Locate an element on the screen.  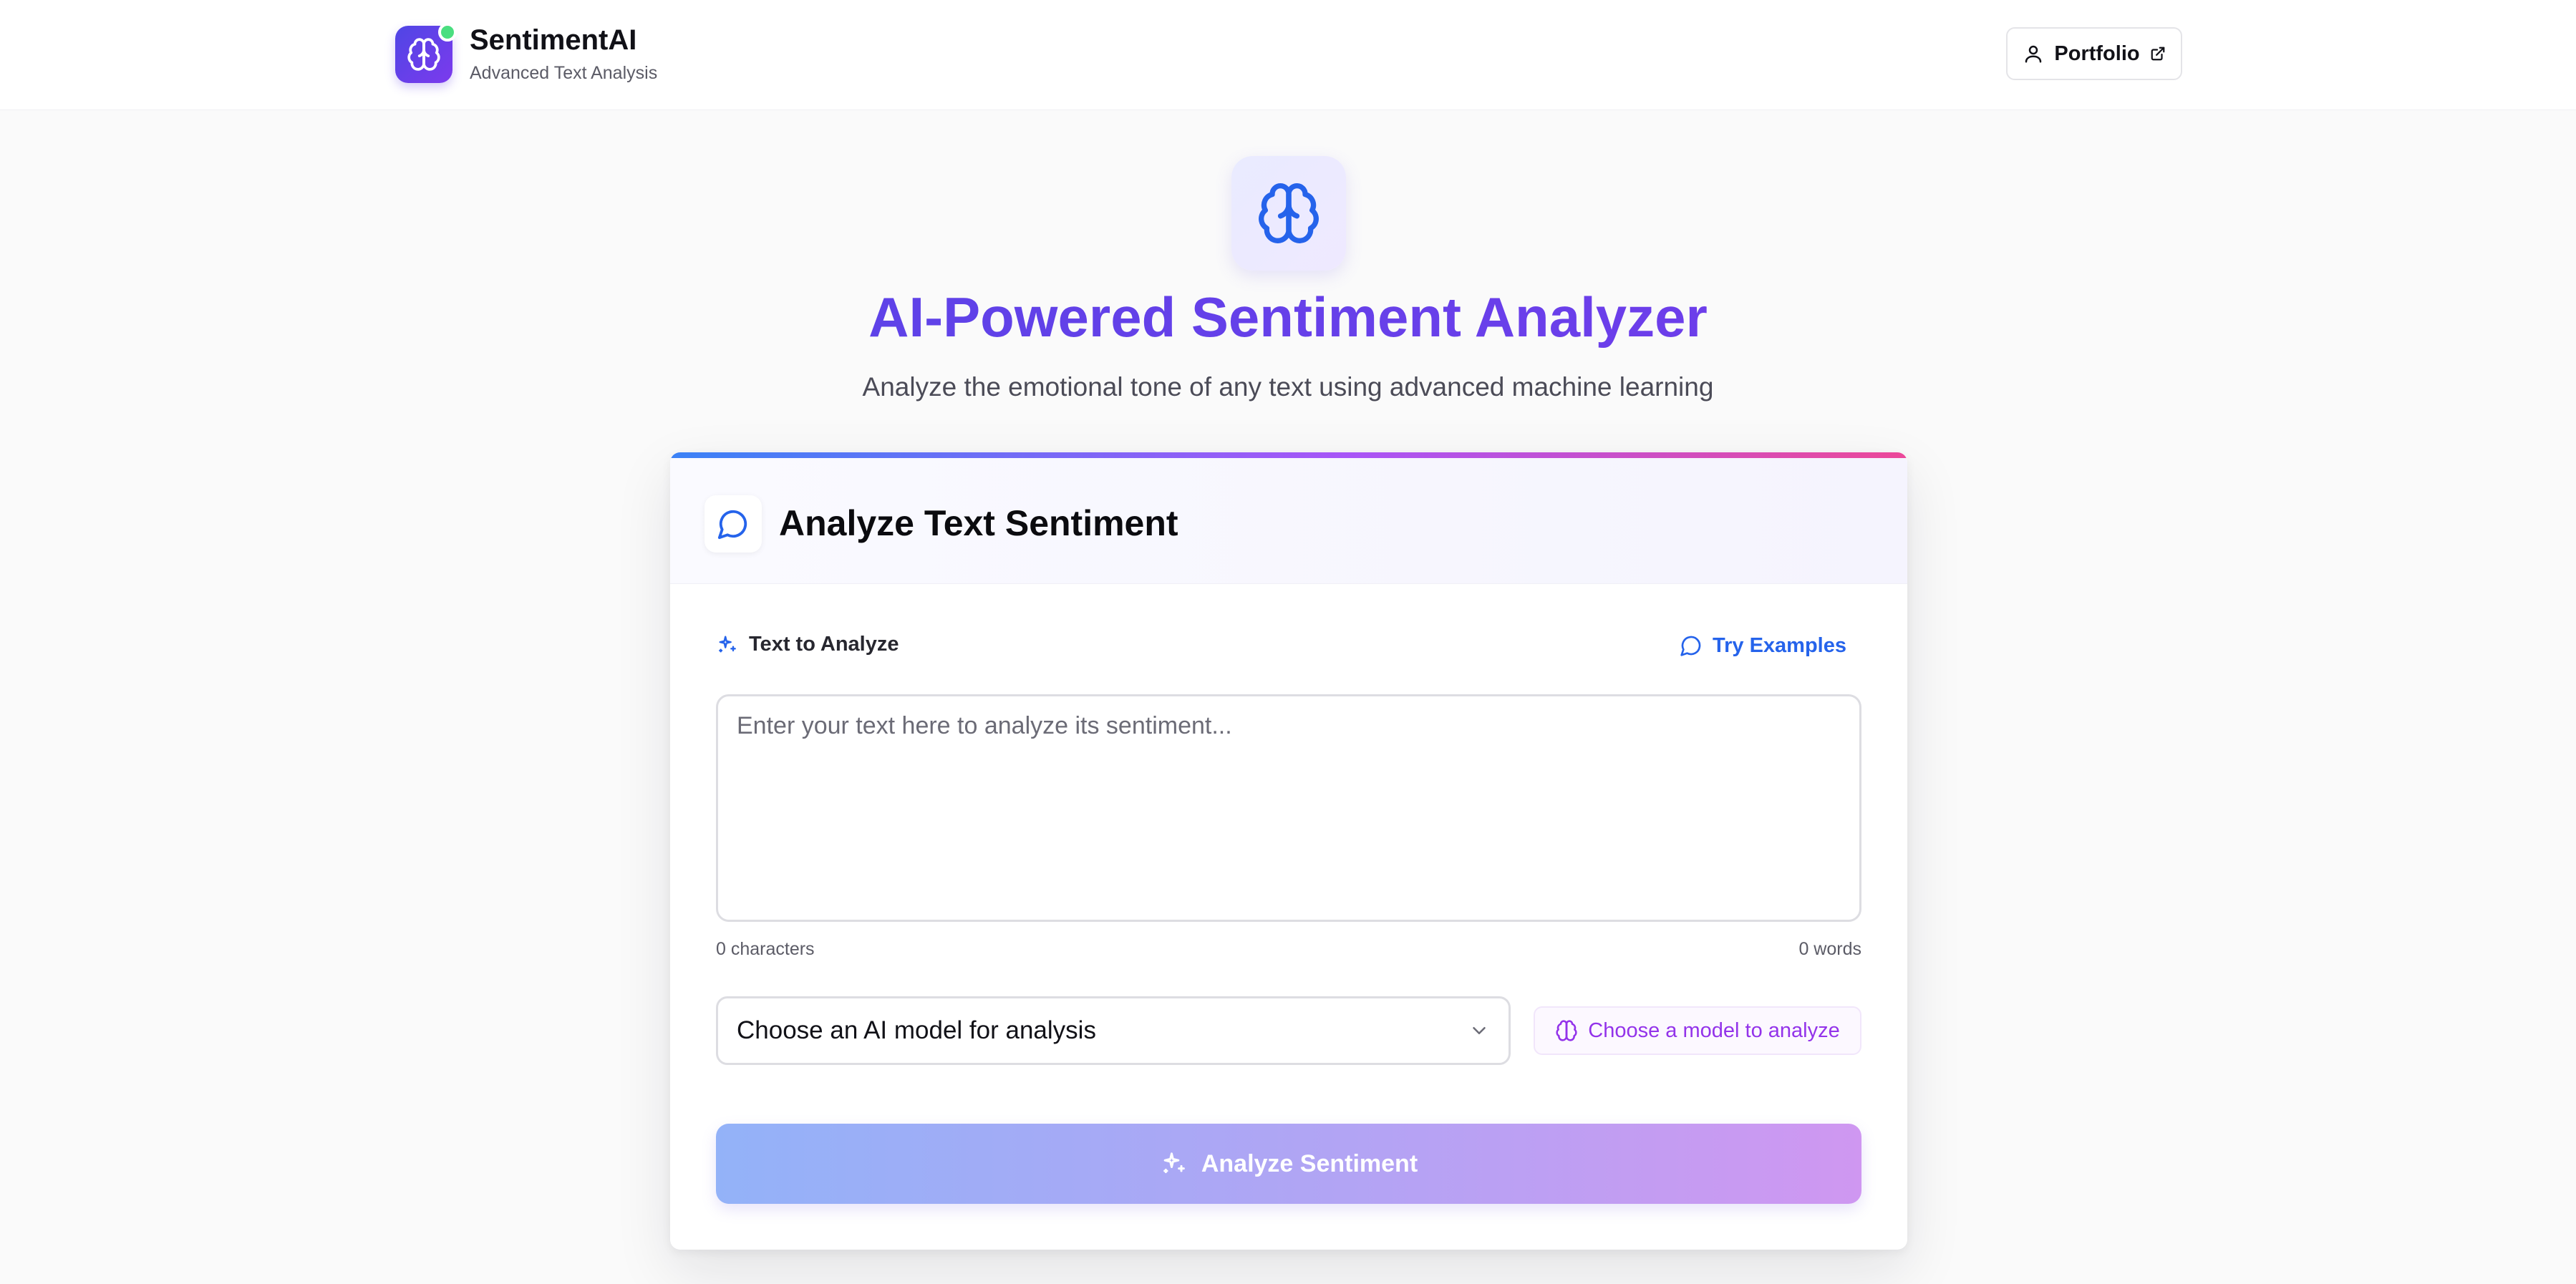
card-header-icon-tile is located at coordinates (733, 524).